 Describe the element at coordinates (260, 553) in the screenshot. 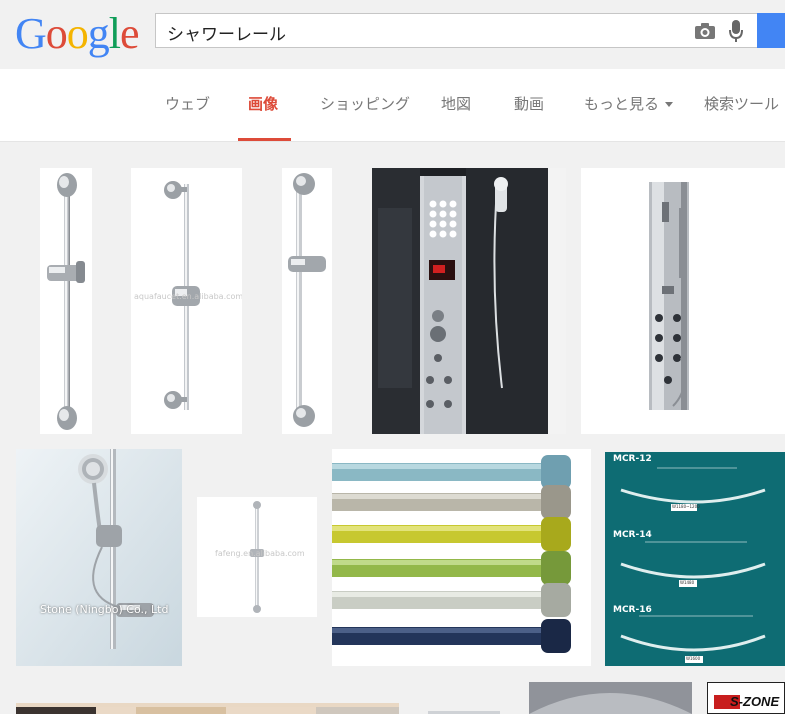

I see `watermark-text: fafeng.en.alibaba.com` at that location.